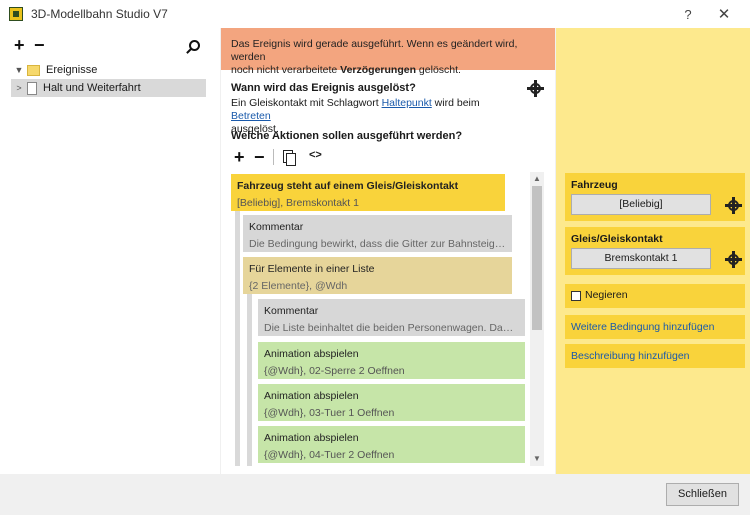  Describe the element at coordinates (19, 70) in the screenshot. I see `chevron-down-icon: ▼` at that location.